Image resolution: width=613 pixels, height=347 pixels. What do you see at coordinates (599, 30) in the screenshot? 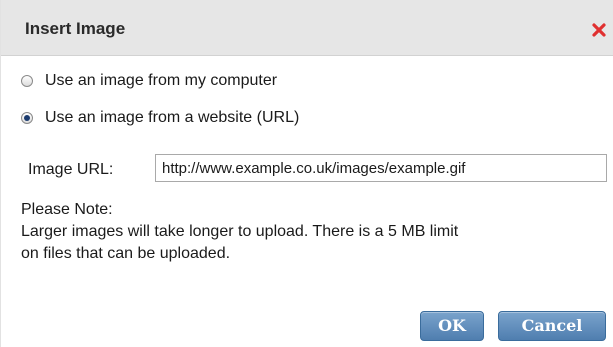
I see `close-icon` at bounding box center [599, 30].